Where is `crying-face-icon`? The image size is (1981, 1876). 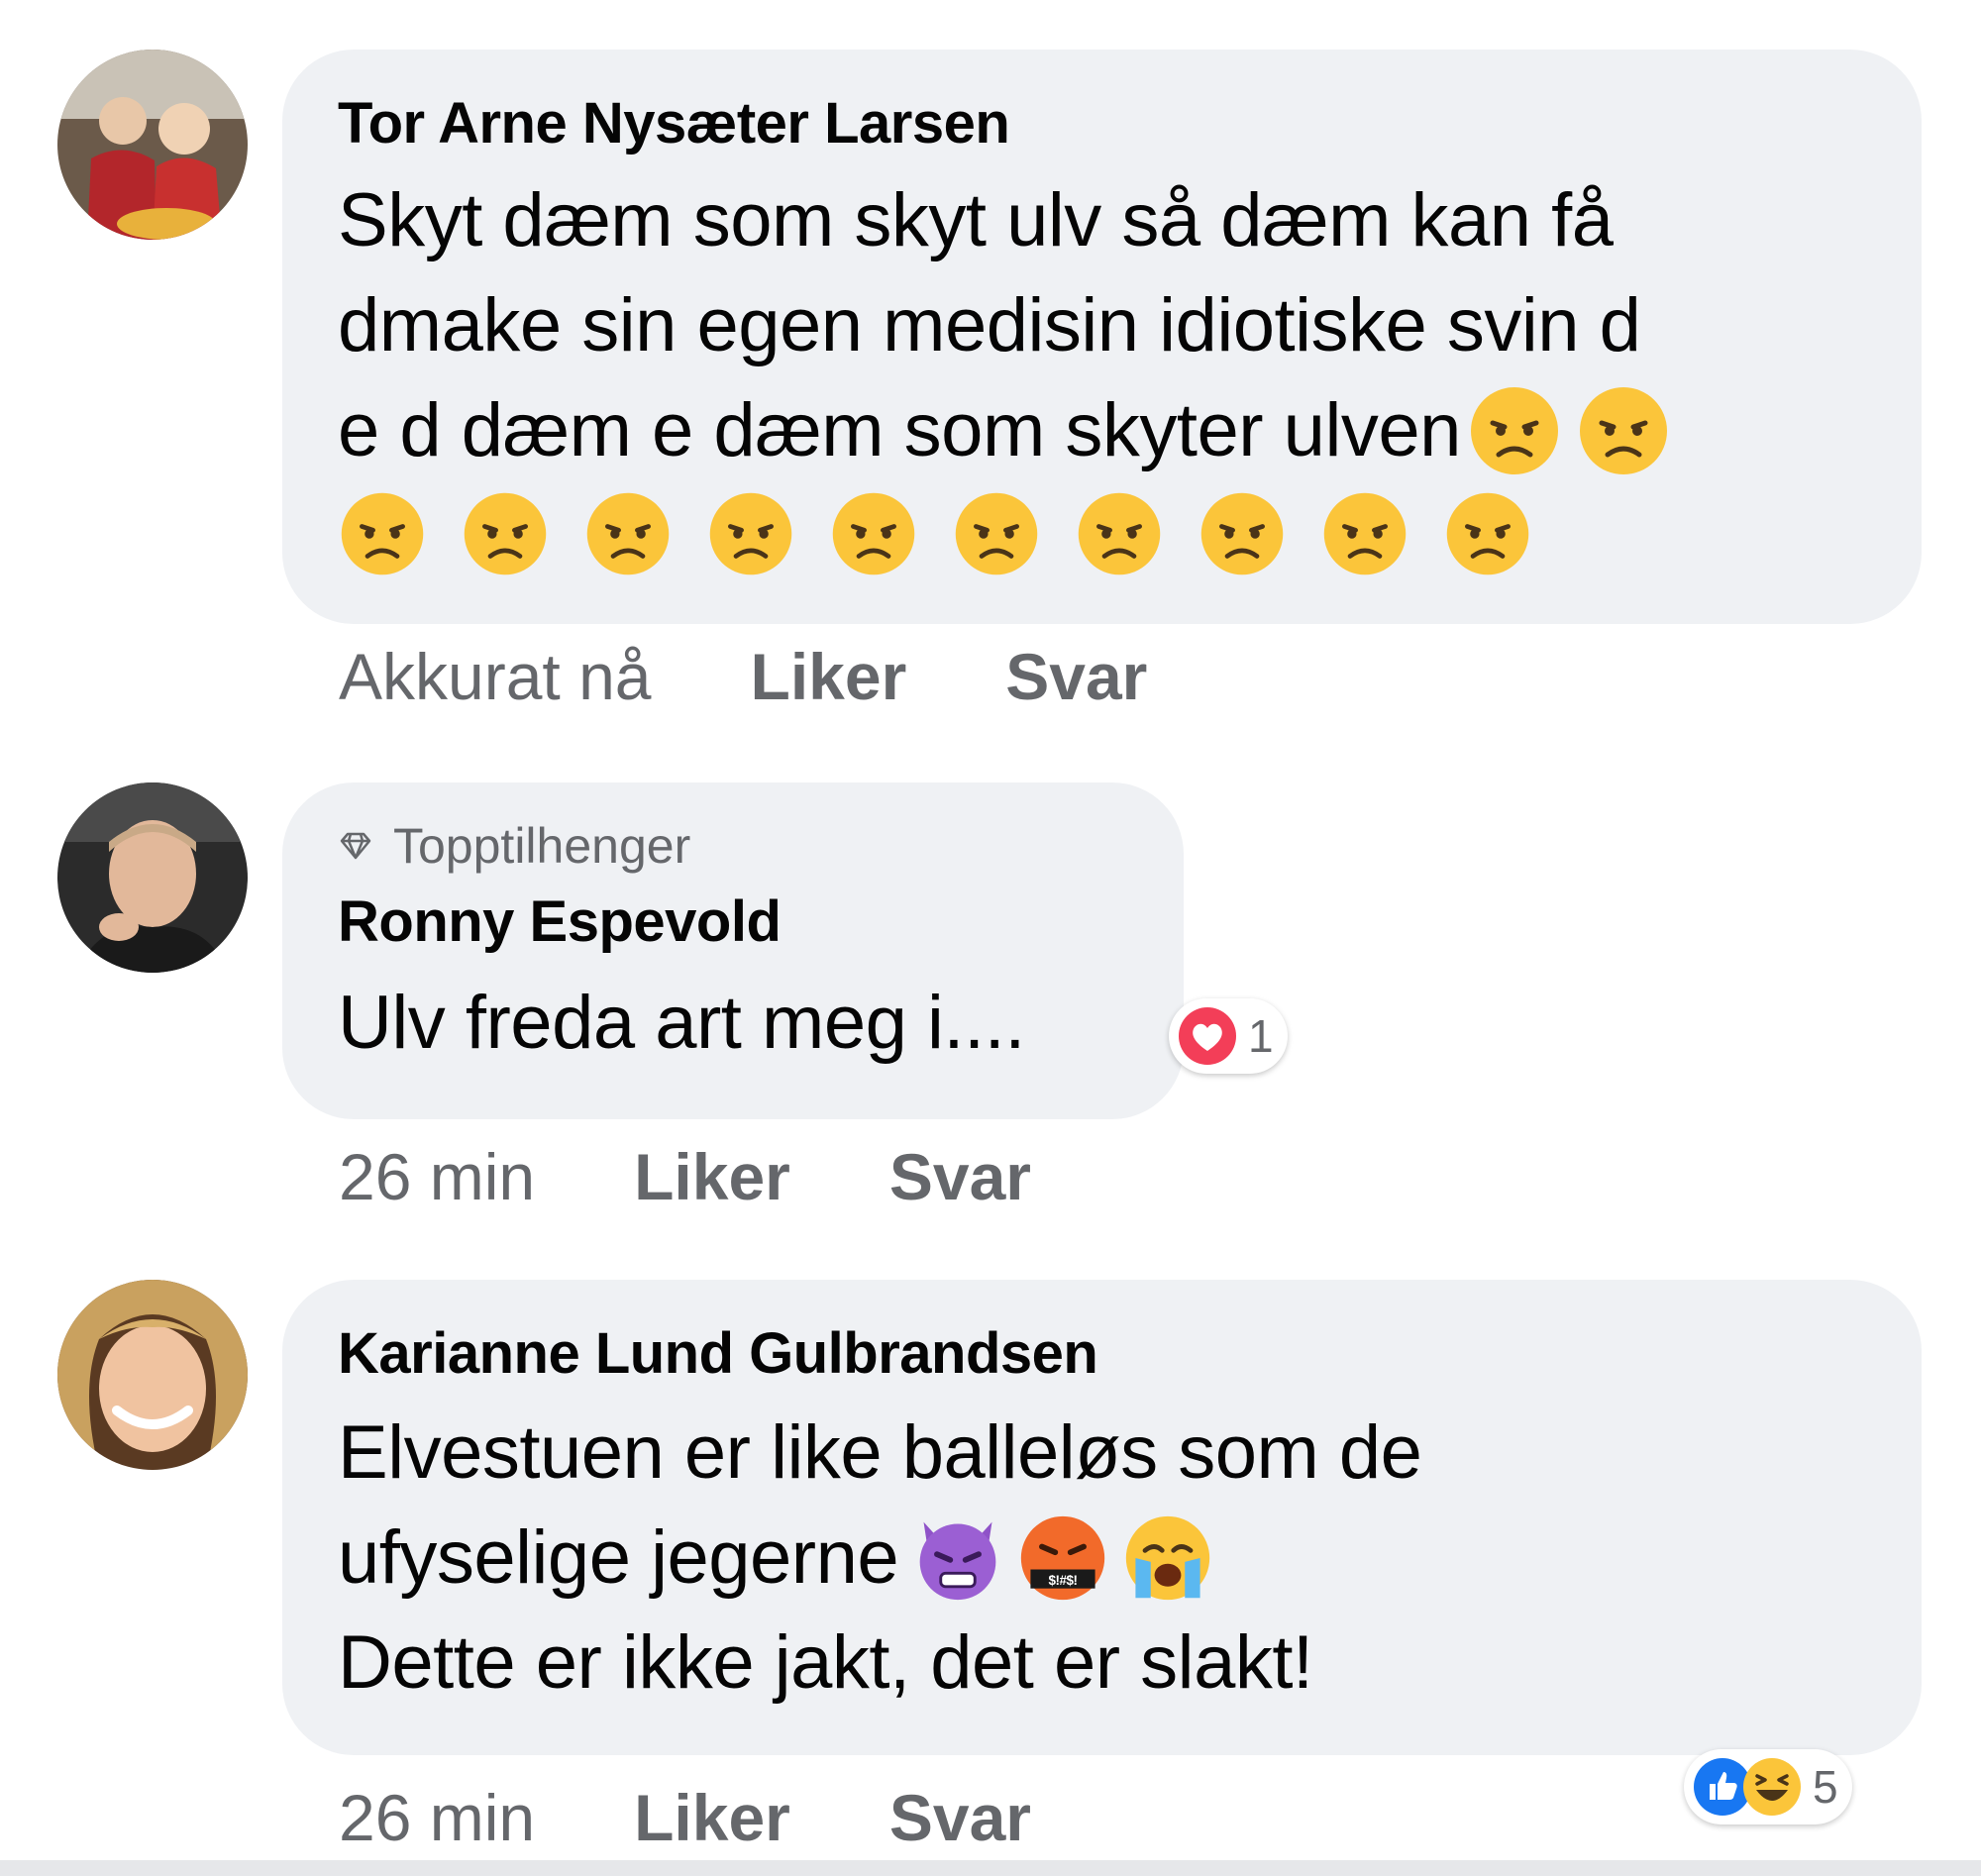 crying-face-icon is located at coordinates (1167, 1558).